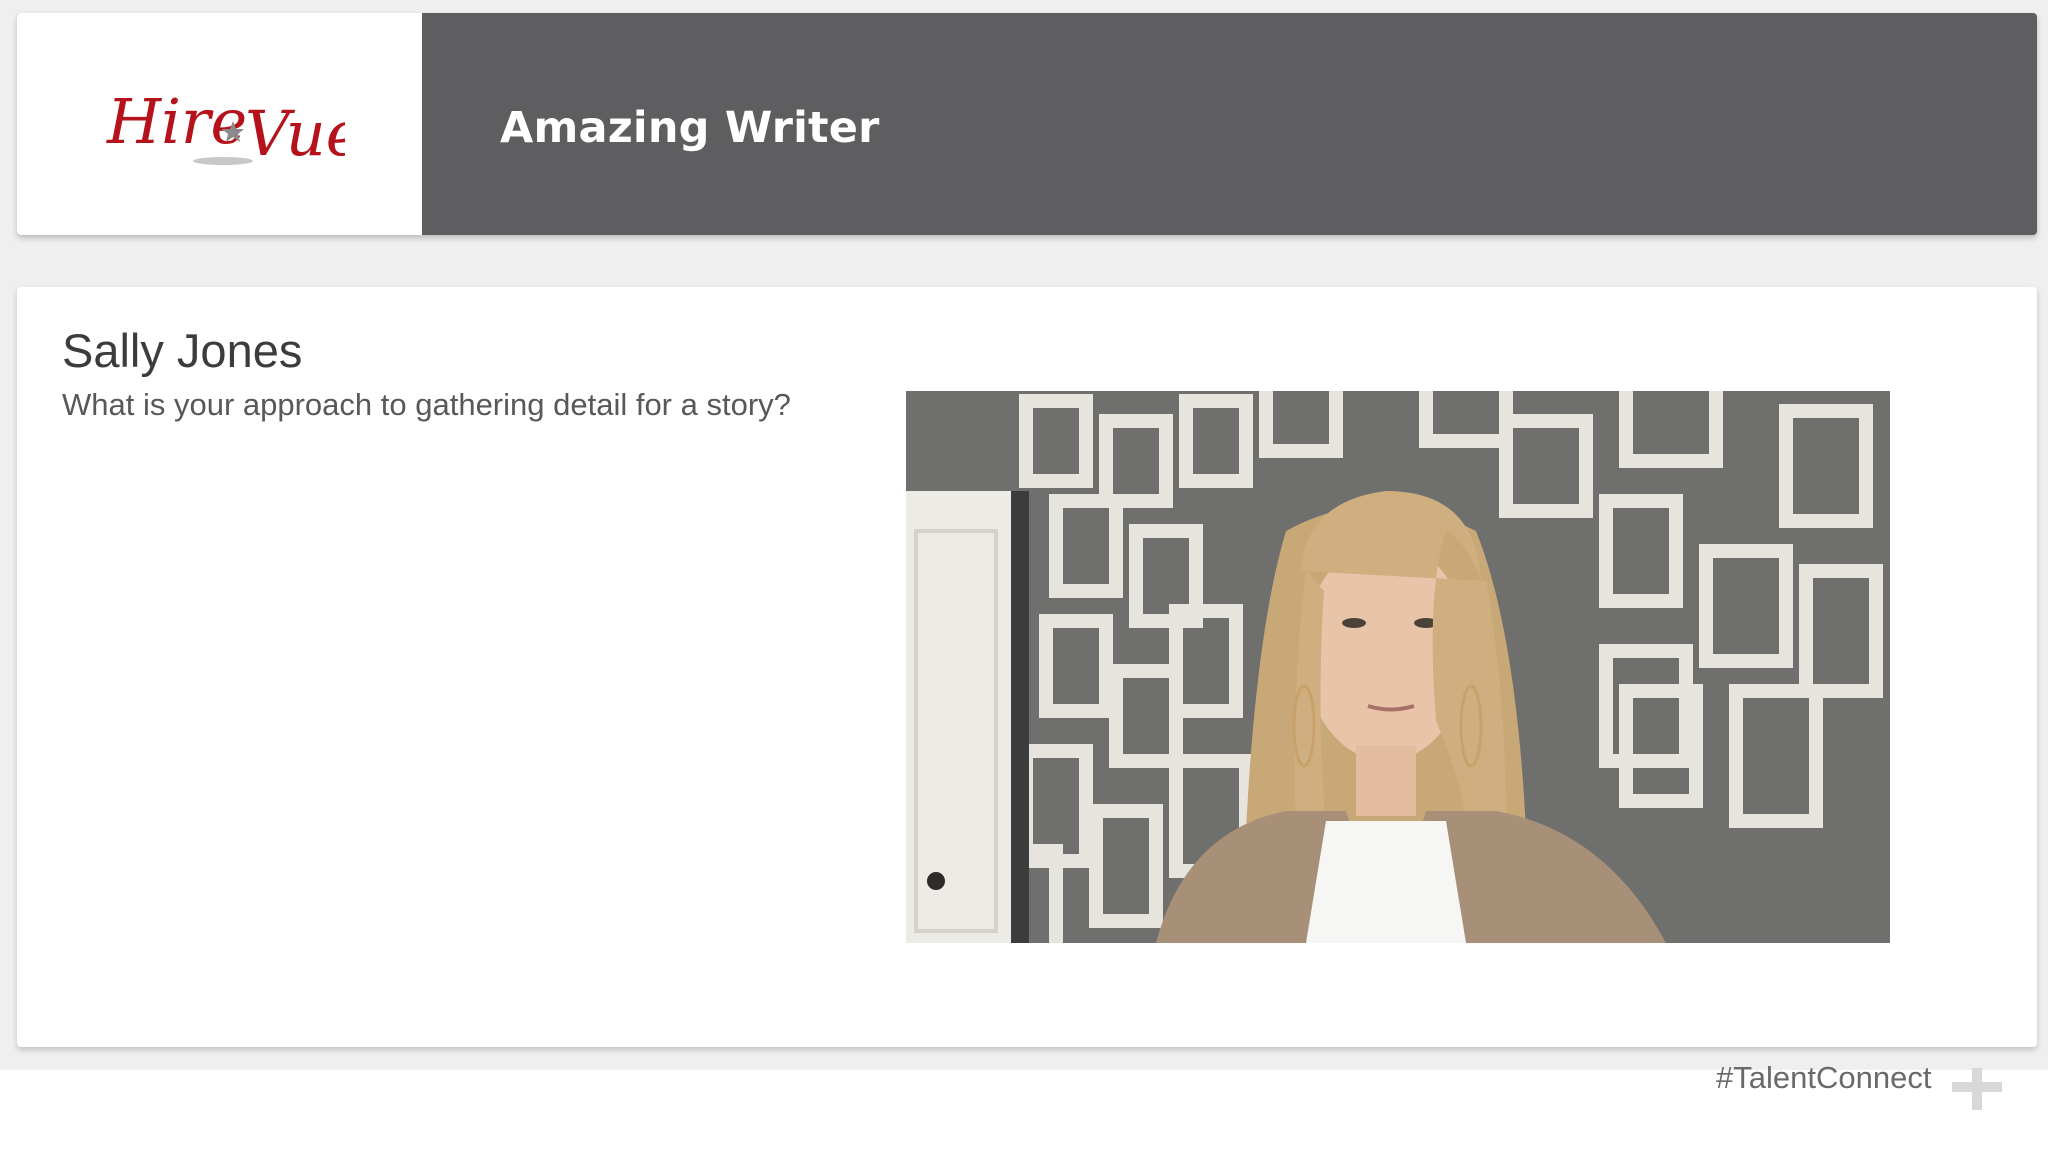 The width and height of the screenshot is (2048, 1152). What do you see at coordinates (176, 121) in the screenshot?
I see `logo-text-left: Hire` at bounding box center [176, 121].